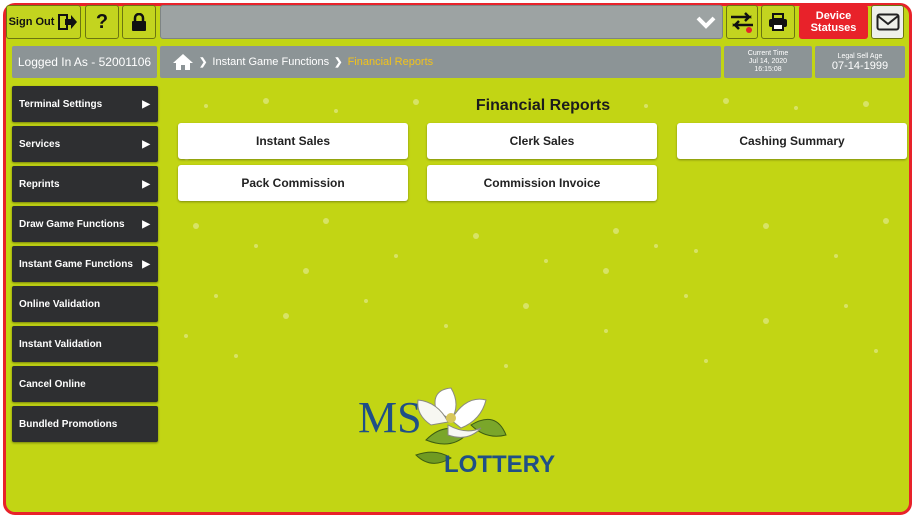 The width and height of the screenshot is (915, 518). I want to click on sidebar-item-cancel-online: Cancel Online, so click(85, 384).